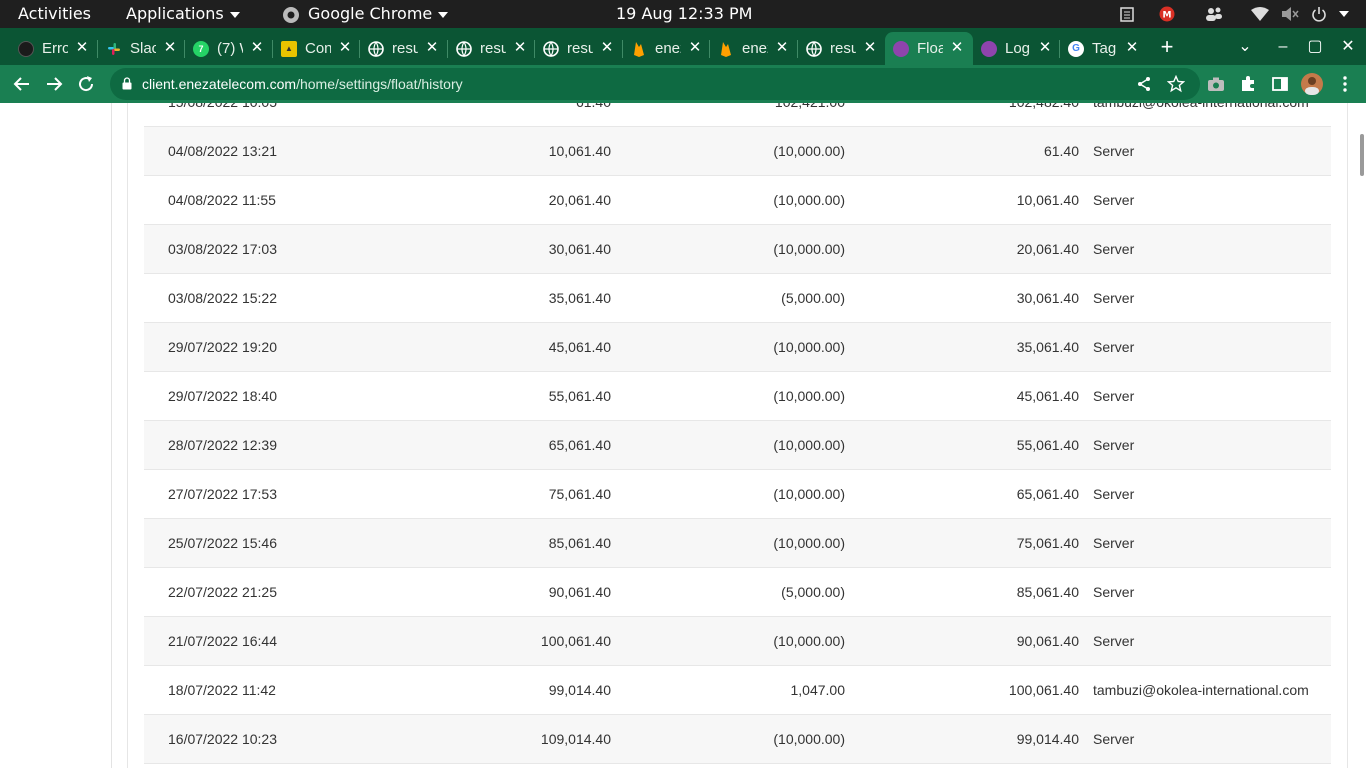  Describe the element at coordinates (1047, 249) in the screenshot. I see `balance-after-cell: 20,061.40` at that location.